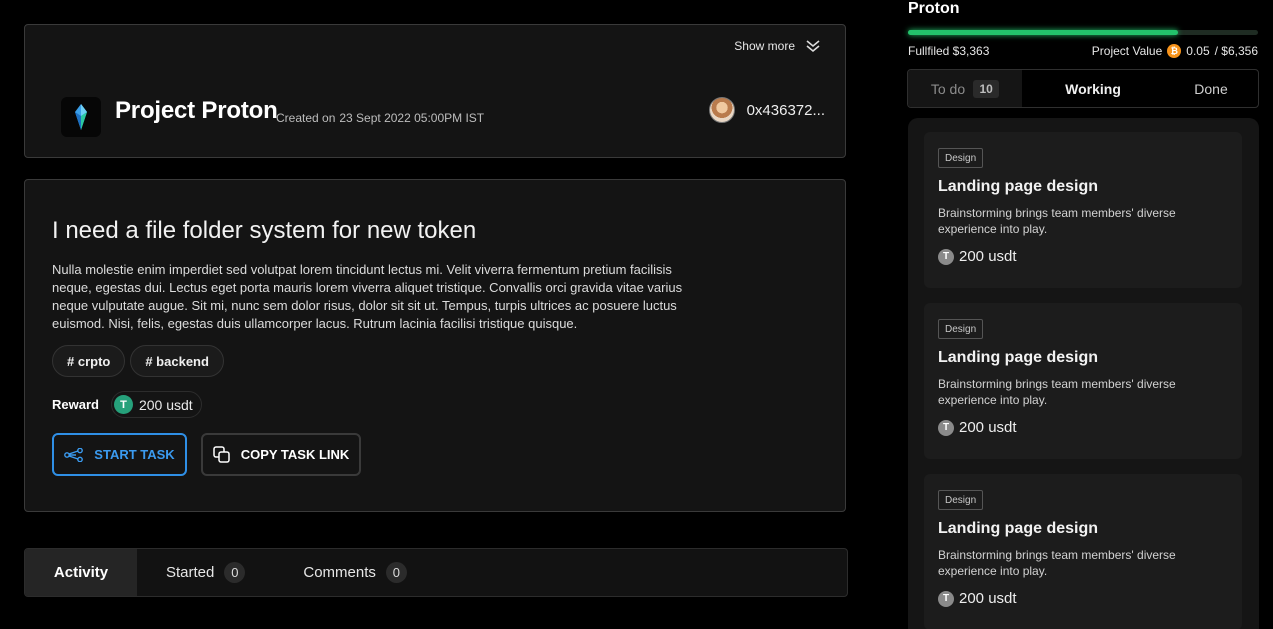 Image resolution: width=1273 pixels, height=629 pixels. I want to click on project-value-label: Project Value, so click(1127, 51).